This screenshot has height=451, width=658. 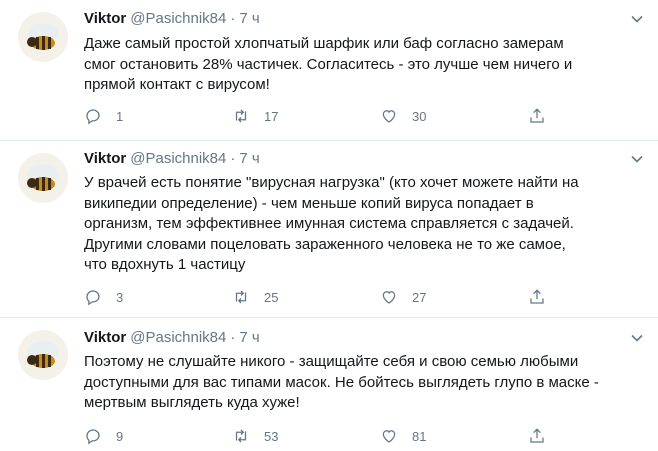 What do you see at coordinates (271, 297) in the screenshot?
I see `retweet-count: 25` at bounding box center [271, 297].